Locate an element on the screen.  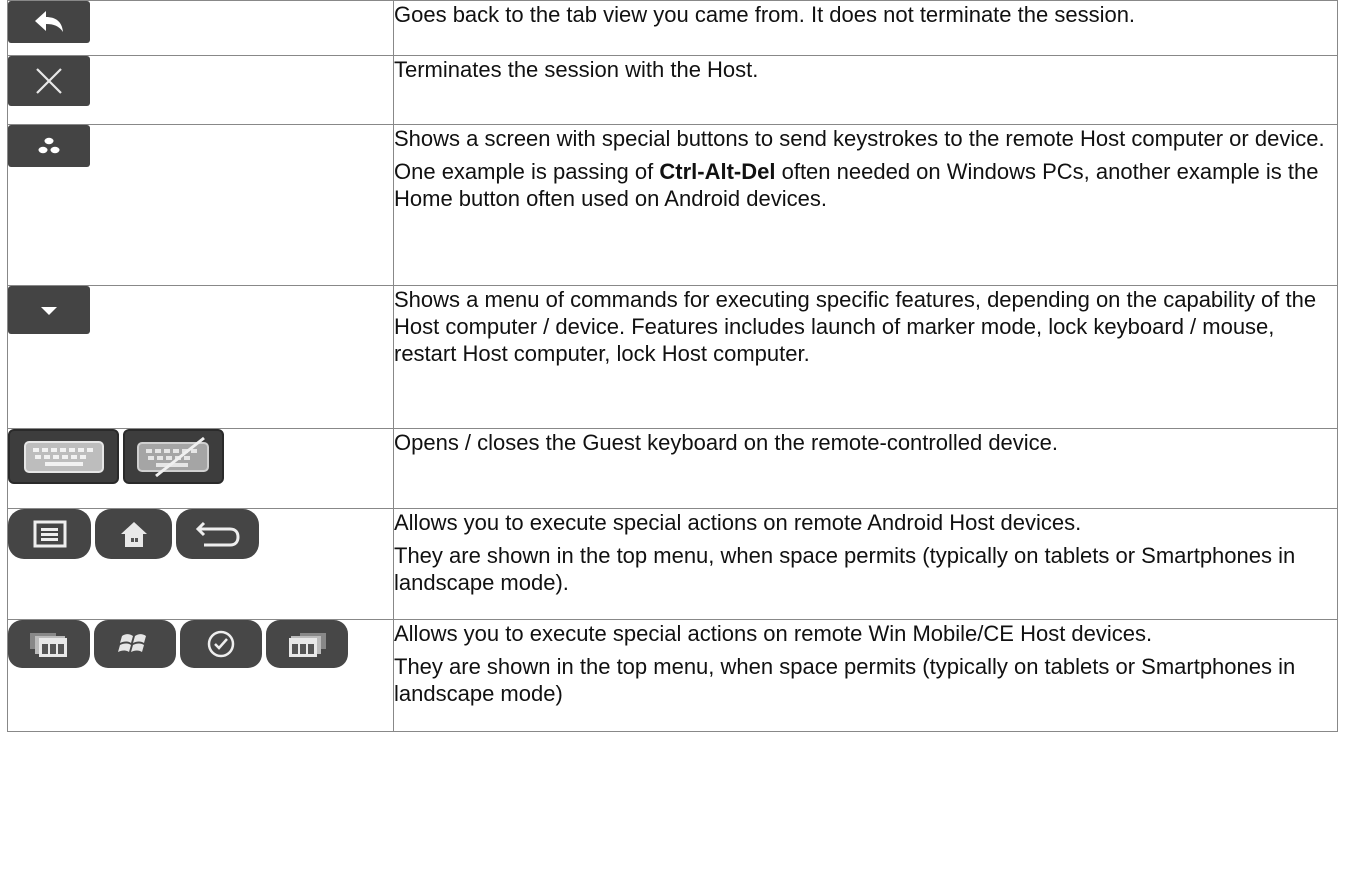
dropdown-menu-icon is located at coordinates (49, 310).